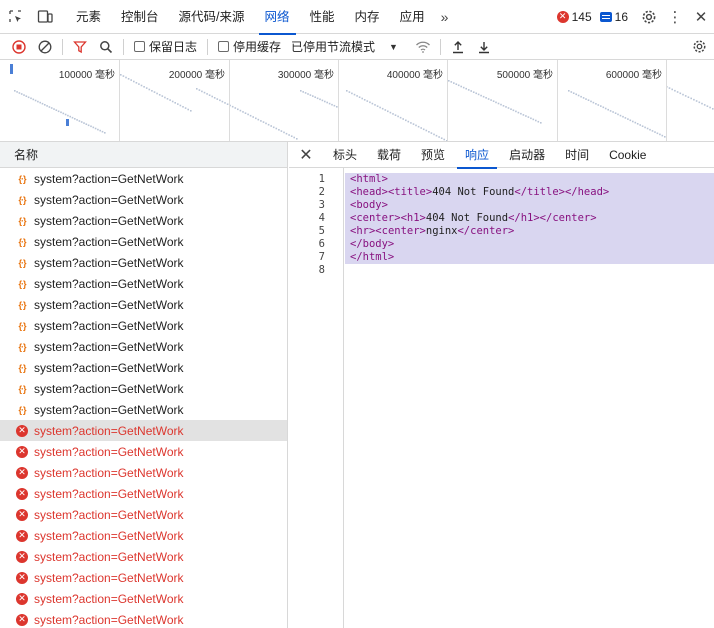 This screenshot has height=628, width=714. Describe the element at coordinates (165, 46) in the screenshot. I see `preserve-log-checkbox: 保留日志` at that location.